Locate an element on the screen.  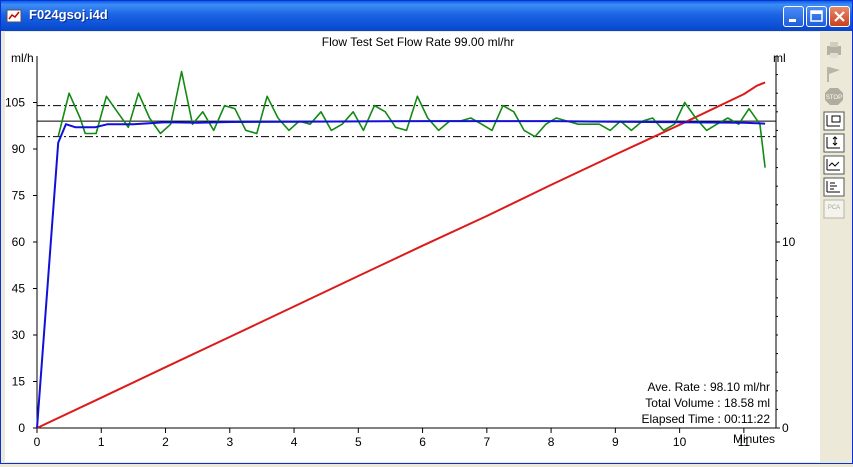
x-tick-label: 5 is located at coordinates (358, 442).